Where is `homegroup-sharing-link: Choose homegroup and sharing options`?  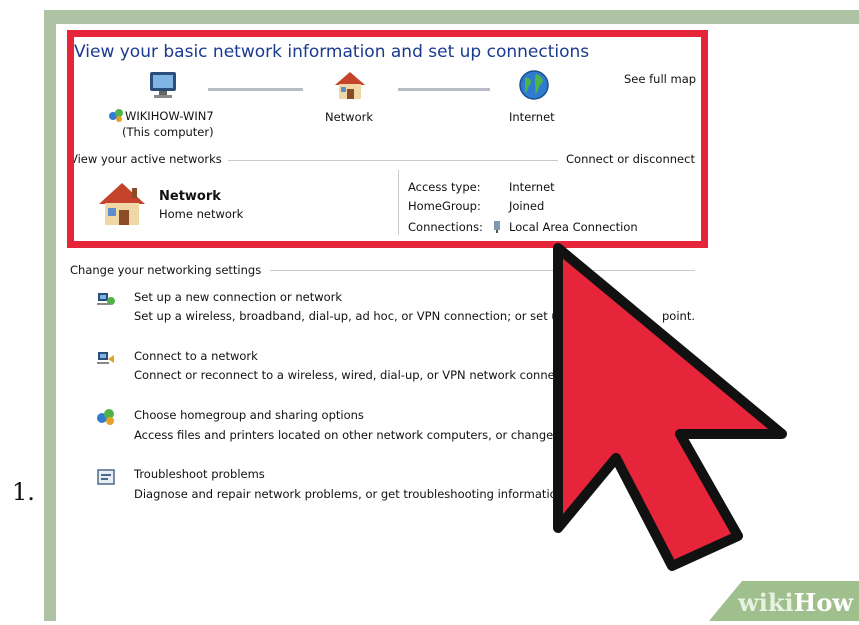
homegroup-sharing-link: Choose homegroup and sharing options is located at coordinates (249, 415).